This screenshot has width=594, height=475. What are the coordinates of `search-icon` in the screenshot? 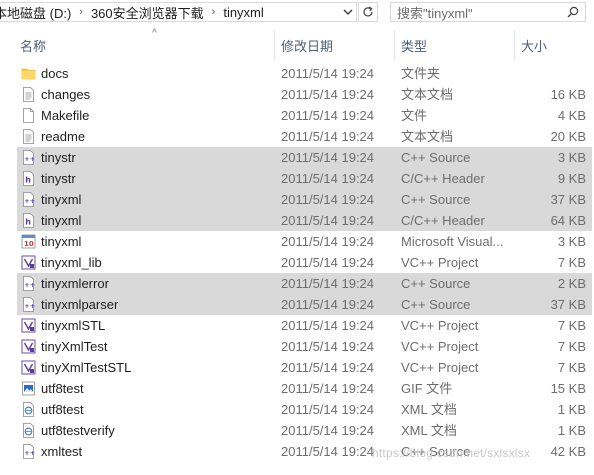 It's located at (573, 12).